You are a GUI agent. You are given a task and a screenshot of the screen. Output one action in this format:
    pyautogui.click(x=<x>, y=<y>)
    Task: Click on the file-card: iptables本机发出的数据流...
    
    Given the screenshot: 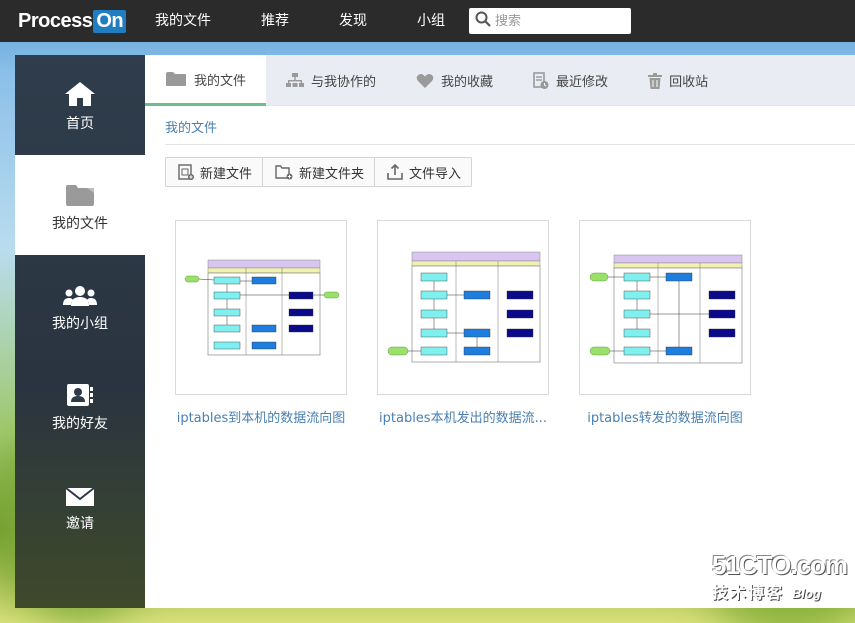 What is the action you would take?
    pyautogui.click(x=463, y=323)
    